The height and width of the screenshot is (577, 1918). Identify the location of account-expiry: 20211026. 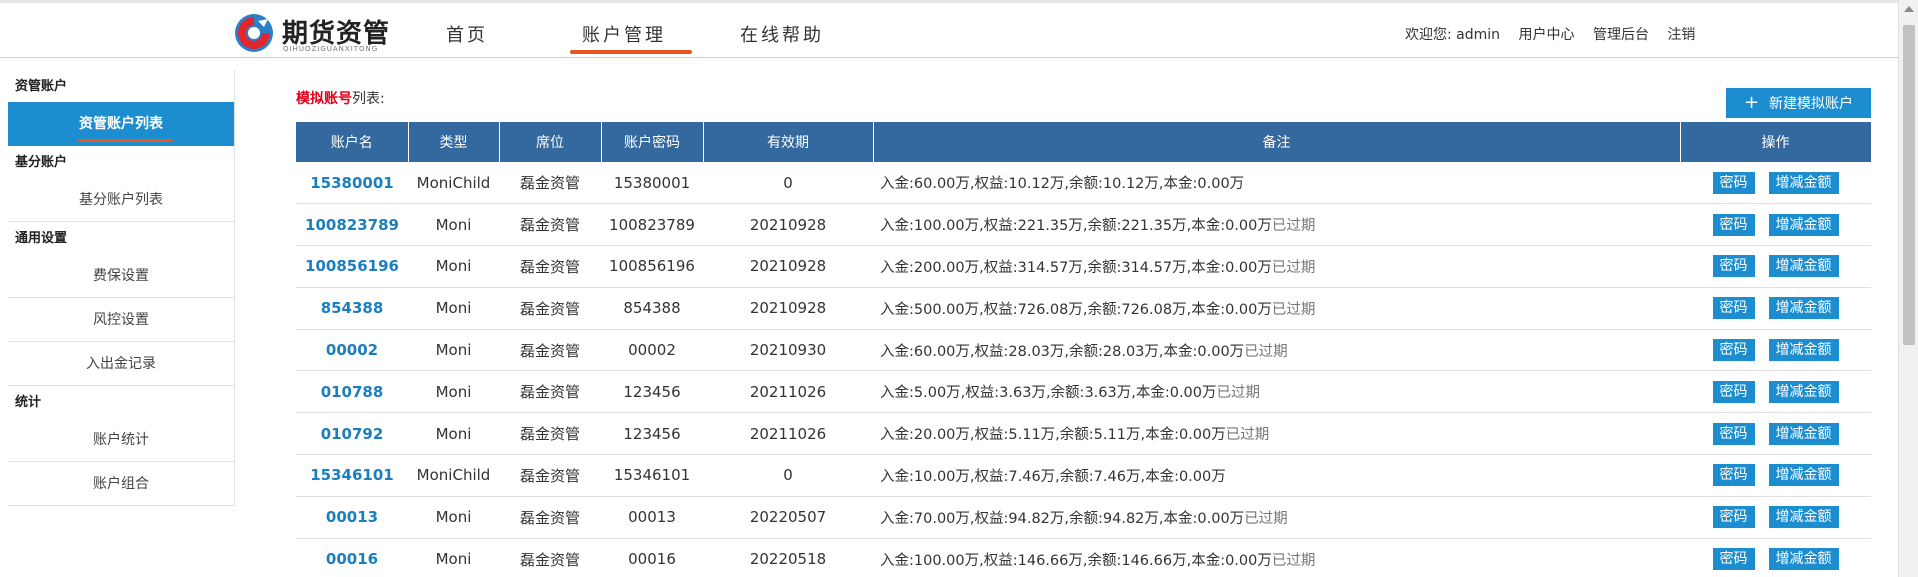
(788, 434).